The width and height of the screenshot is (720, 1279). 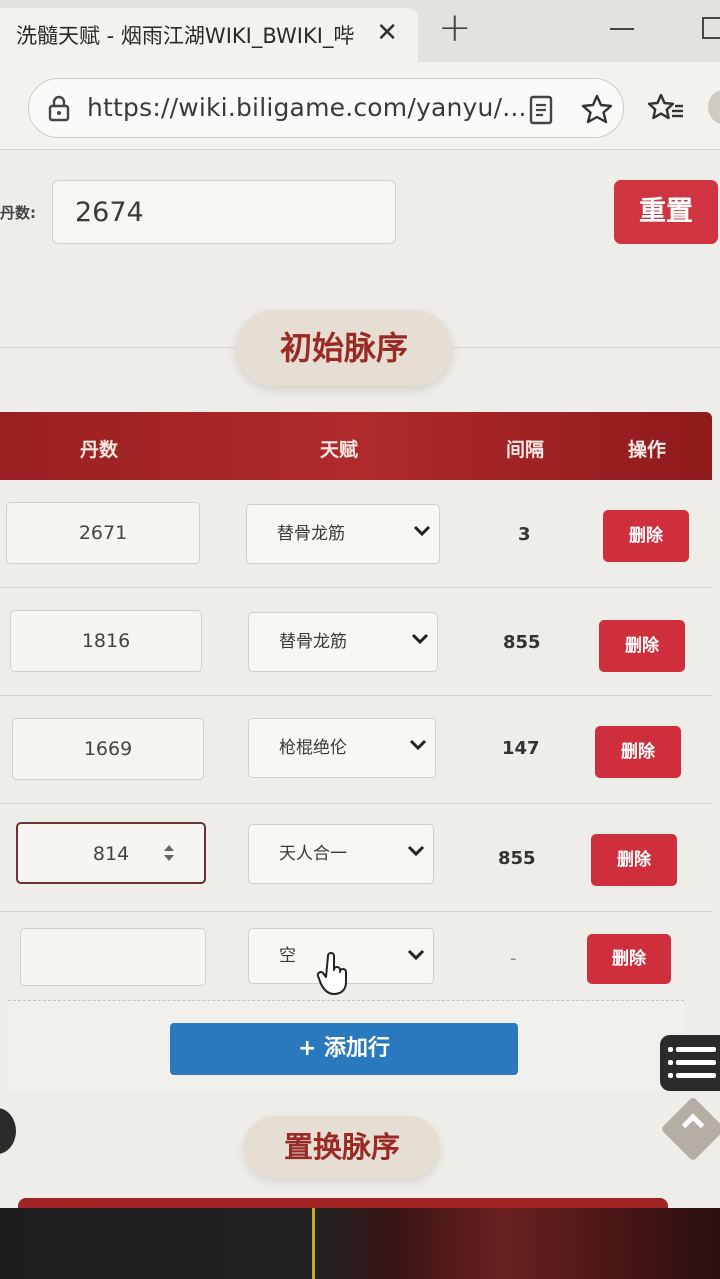 I want to click on favorites-icon, so click(x=666, y=108).